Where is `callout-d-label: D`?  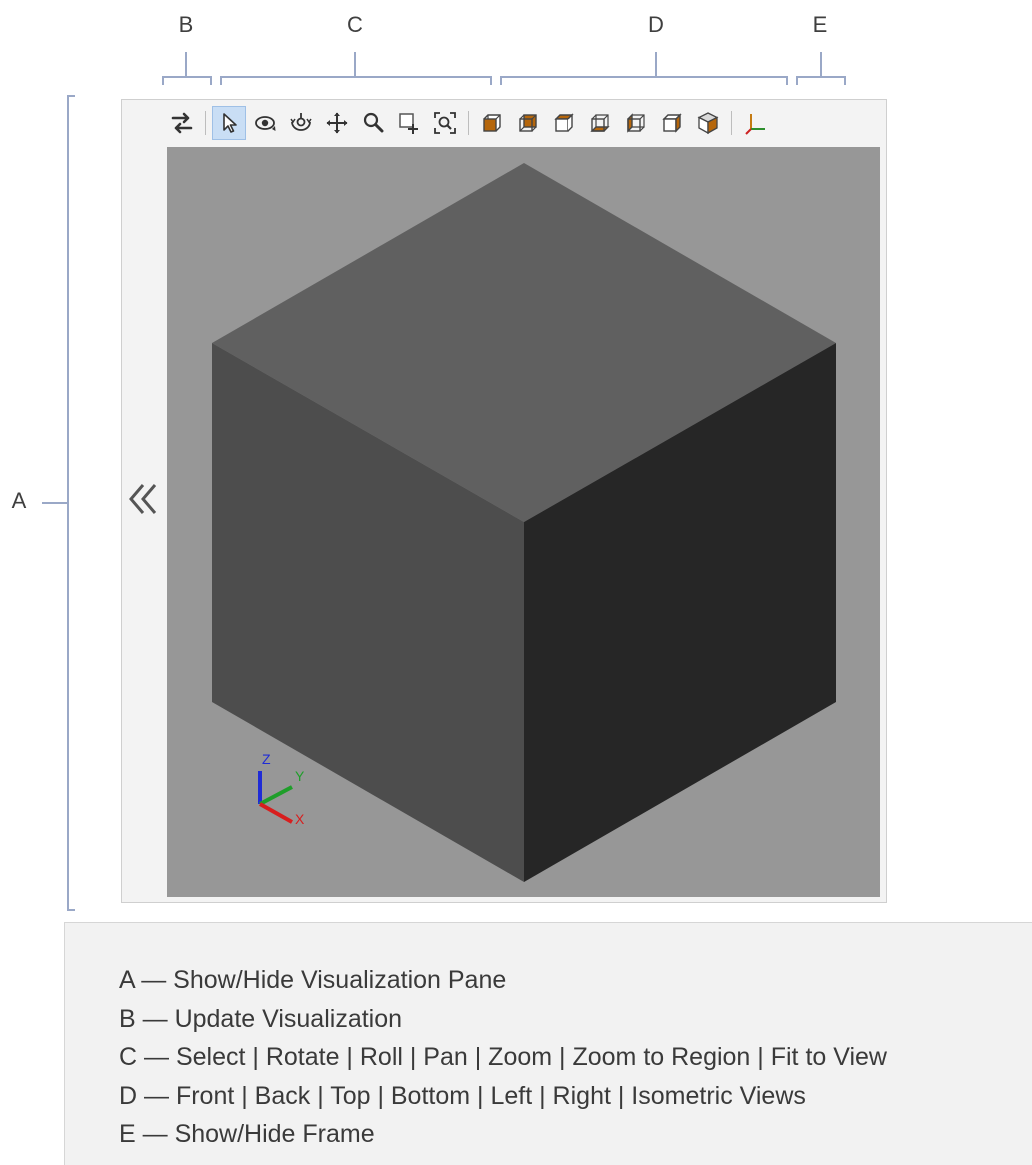 callout-d-label: D is located at coordinates (656, 24).